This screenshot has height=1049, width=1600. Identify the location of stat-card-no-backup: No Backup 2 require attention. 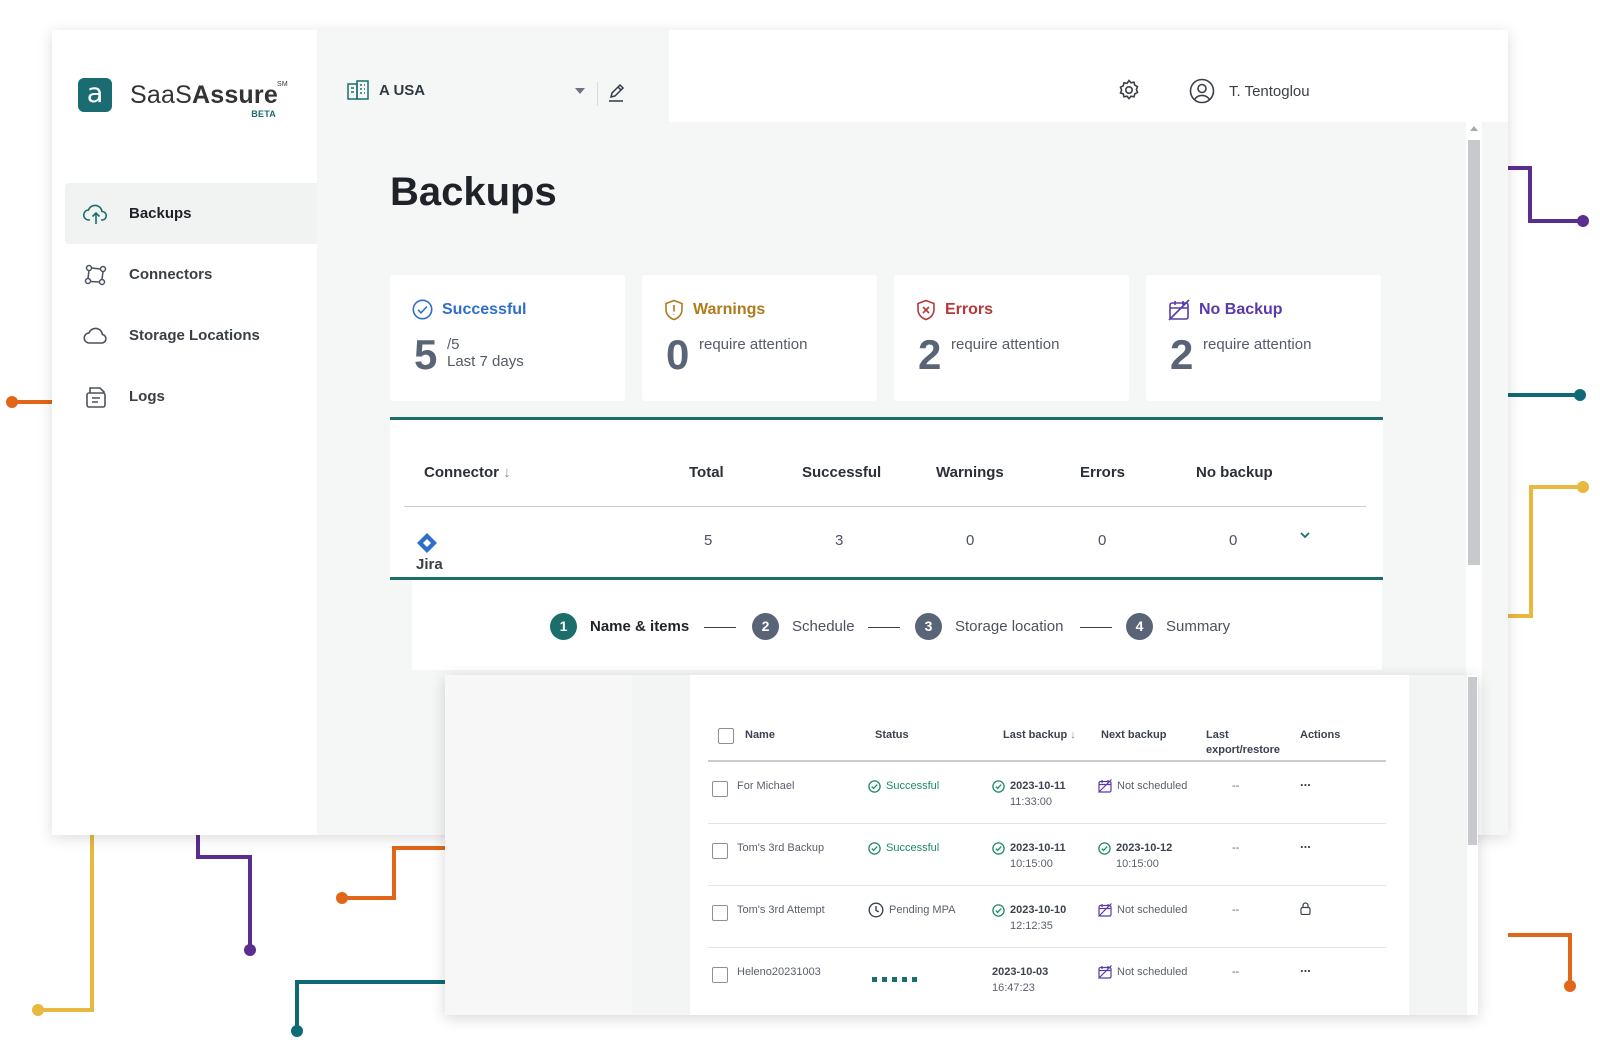
(1263, 338).